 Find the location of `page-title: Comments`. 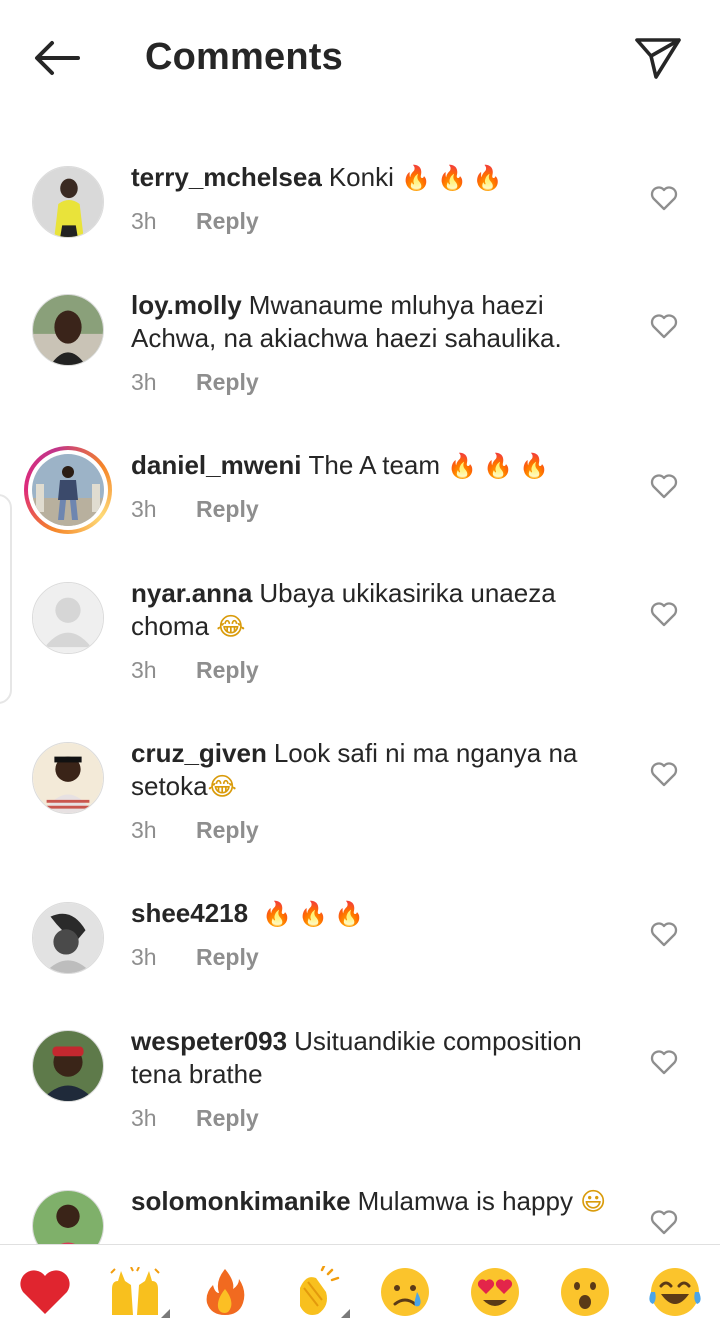

page-title: Comments is located at coordinates (244, 57).